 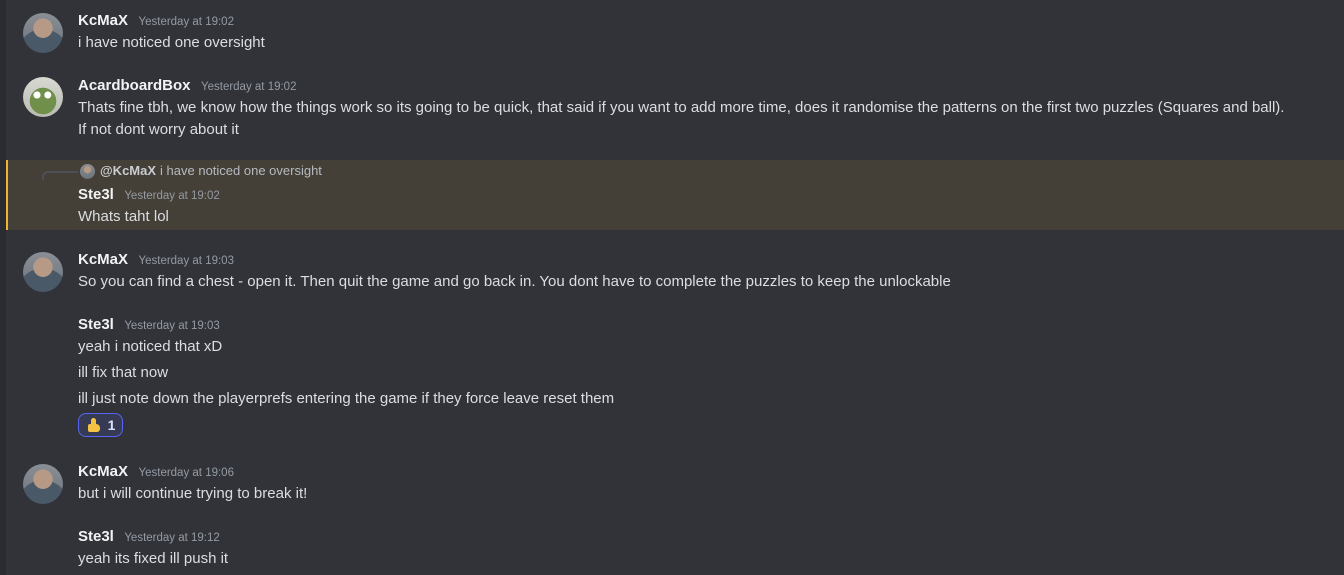 I want to click on reaction-button: 1, so click(x=100, y=425).